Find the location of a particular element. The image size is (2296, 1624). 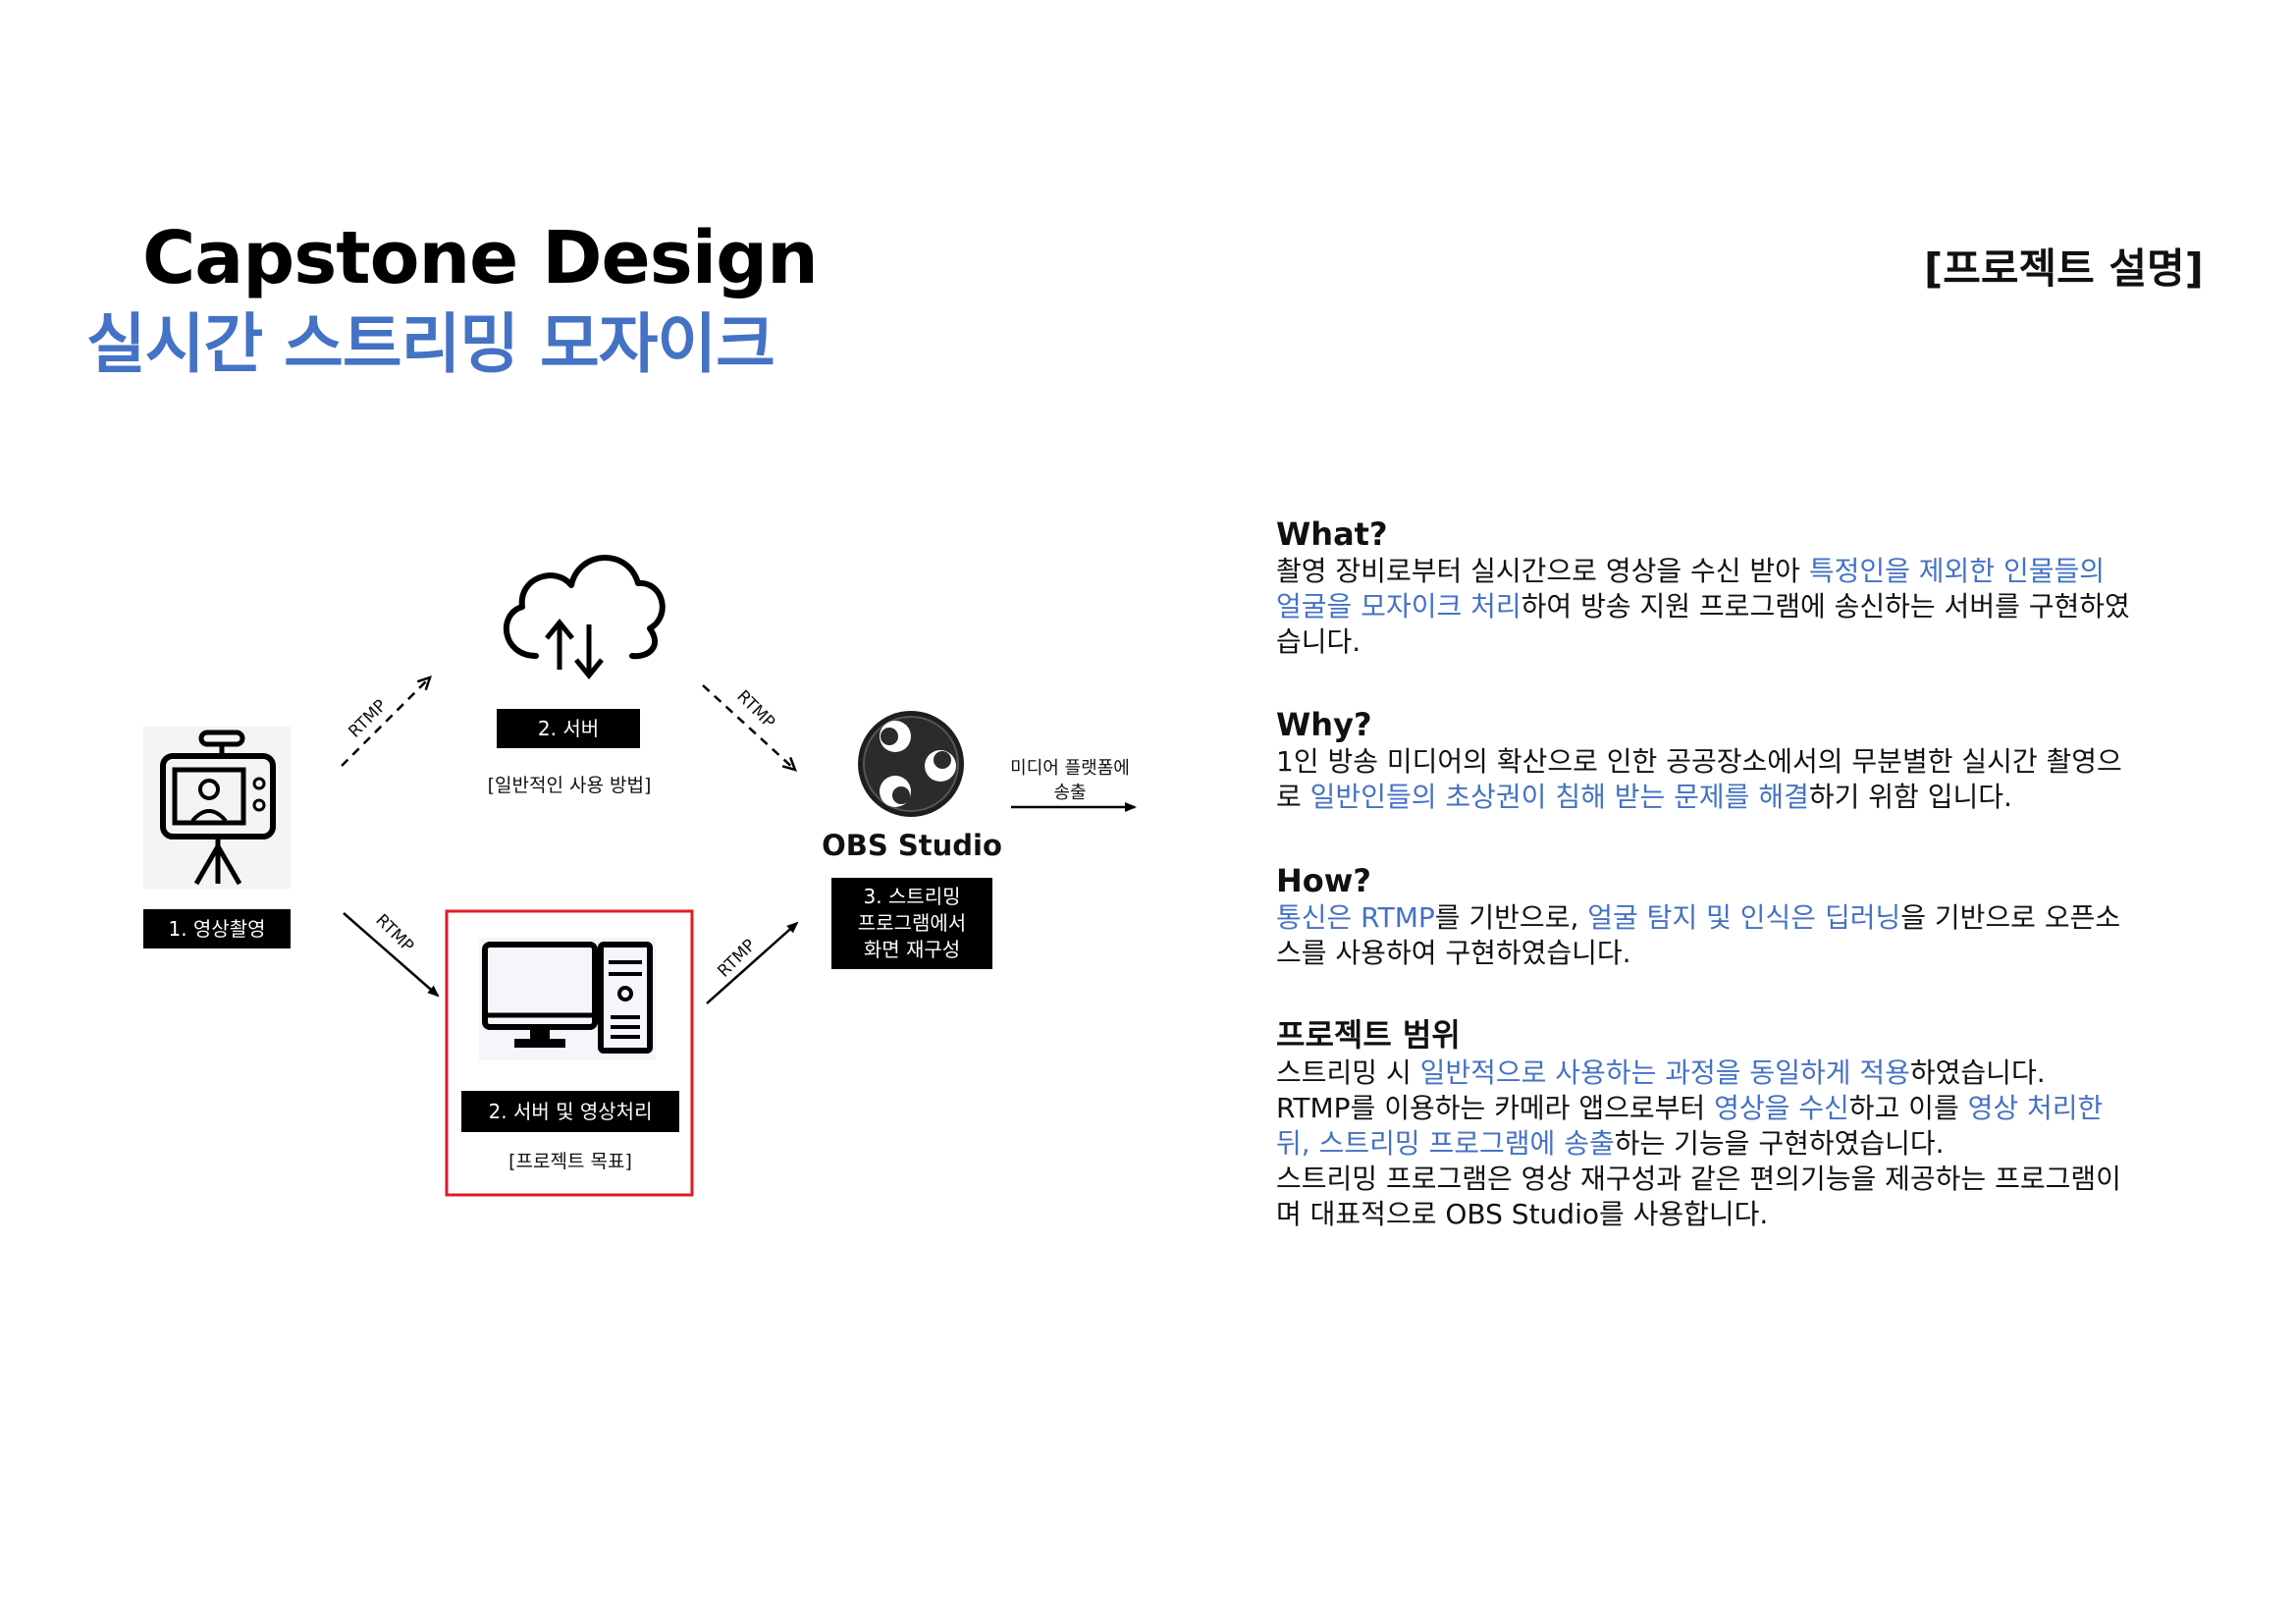

desktop-computer-icon is located at coordinates (567, 999).